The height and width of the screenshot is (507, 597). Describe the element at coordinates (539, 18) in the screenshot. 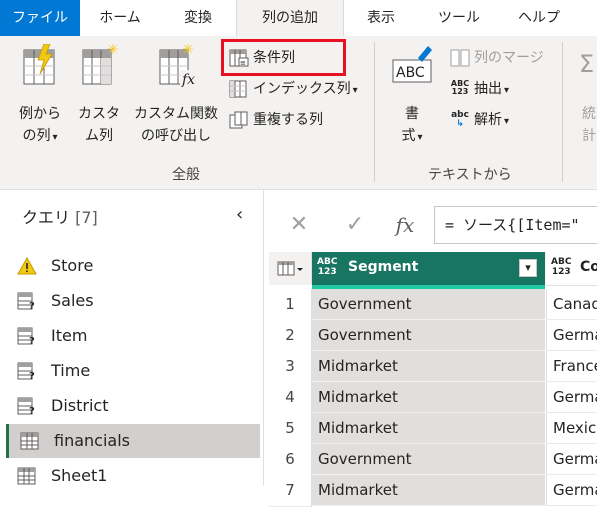

I see `tab-help: ヘルプ` at that location.